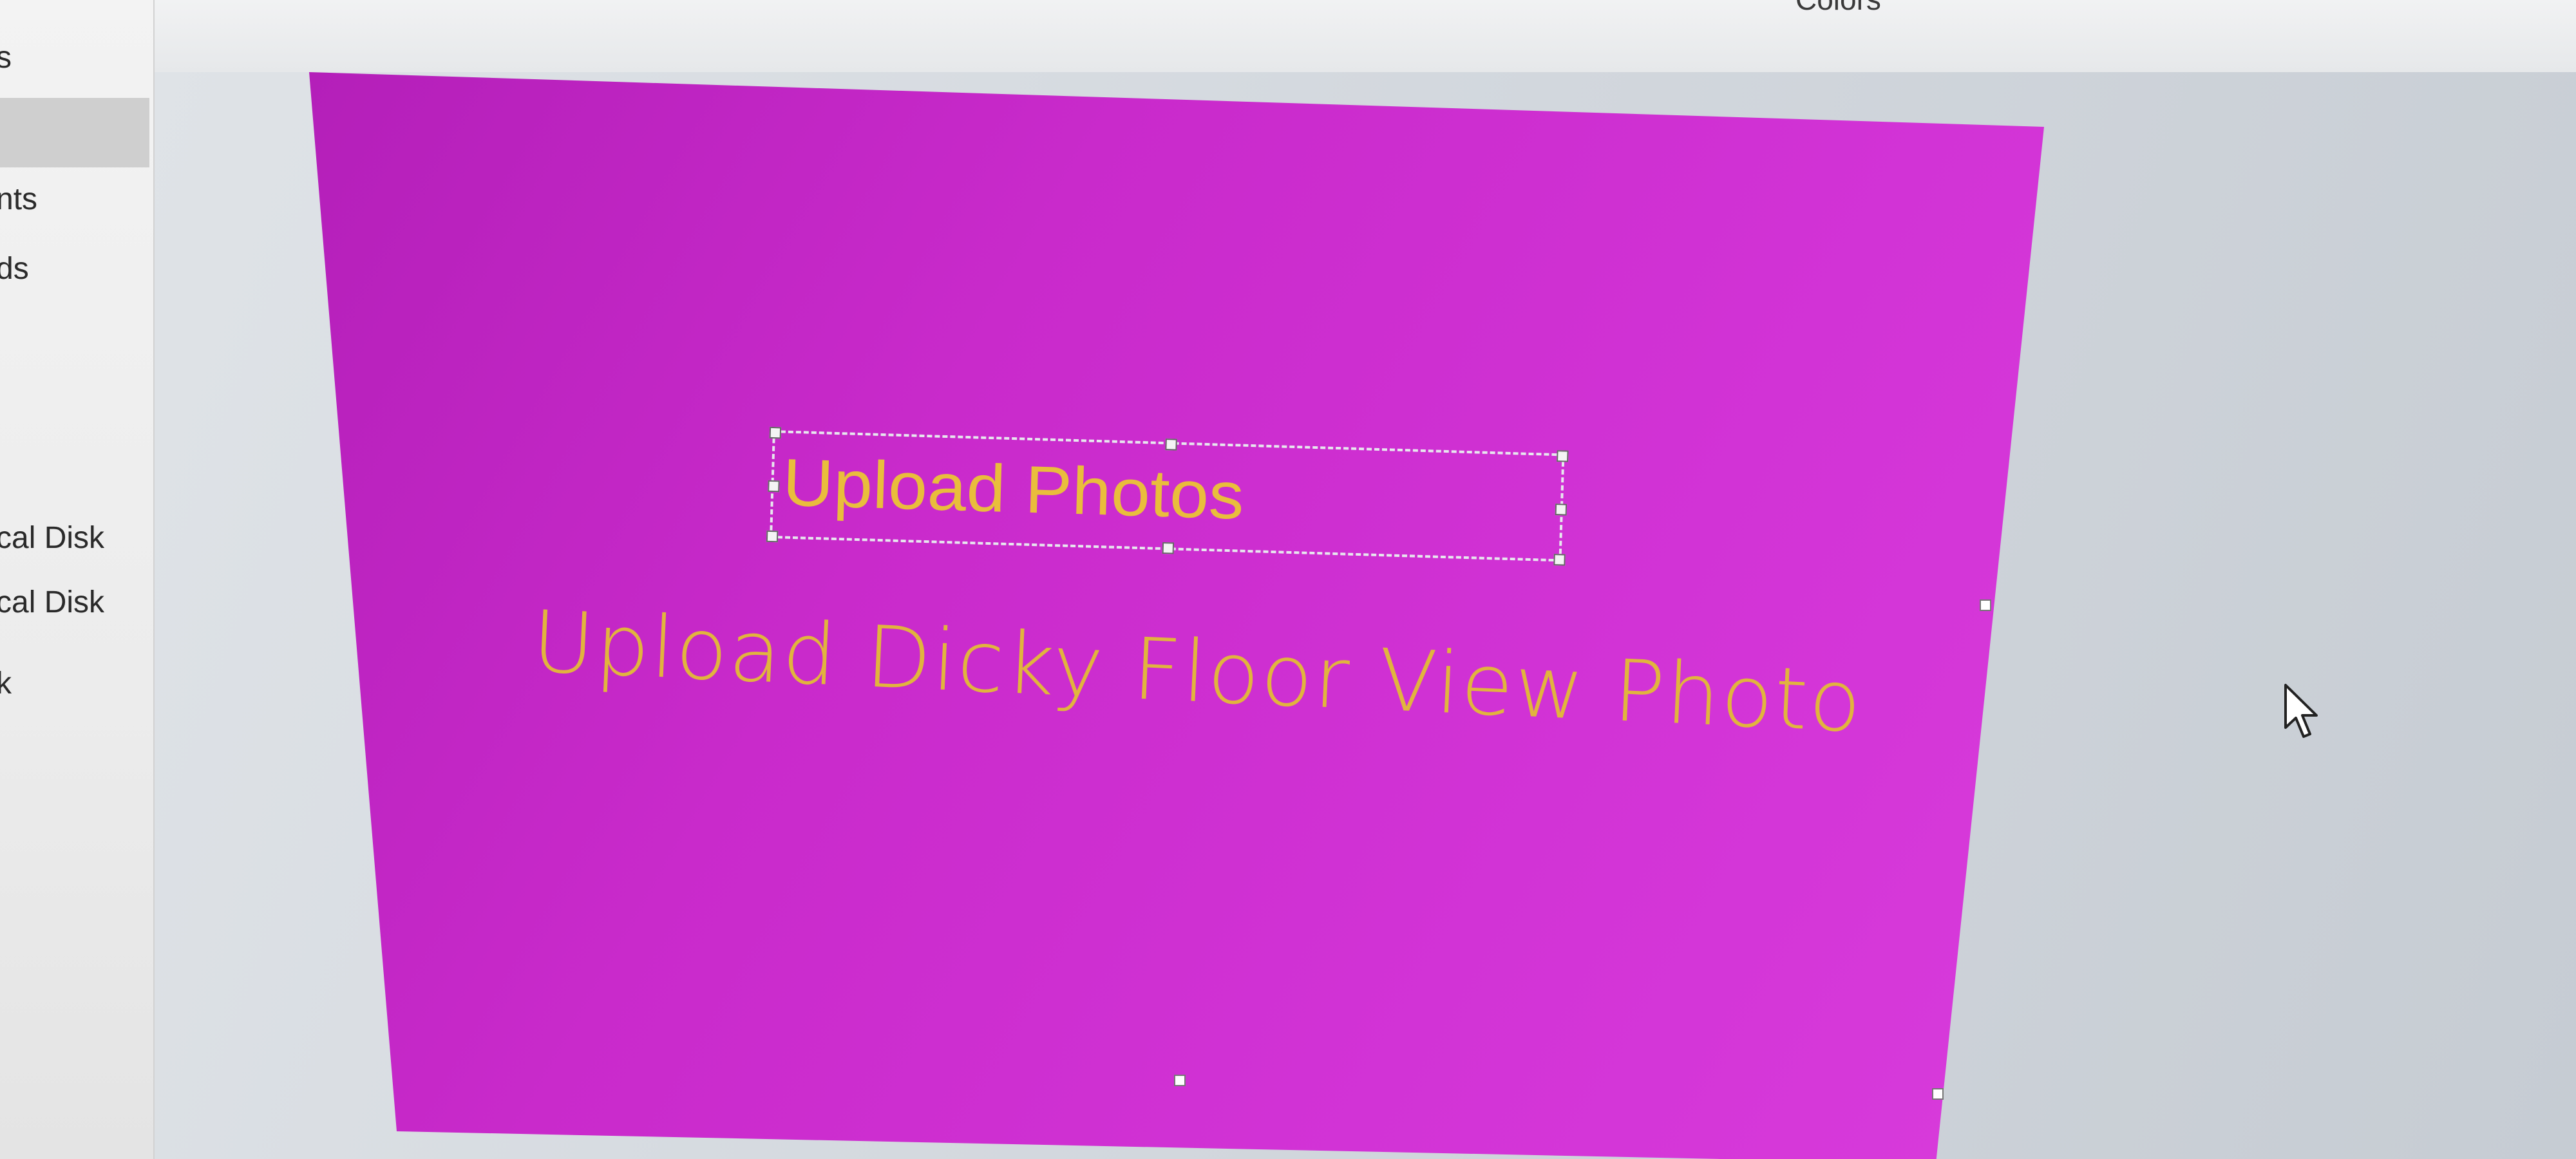  Describe the element at coordinates (18, 199) in the screenshot. I see `nav-item-documents: nts` at that location.